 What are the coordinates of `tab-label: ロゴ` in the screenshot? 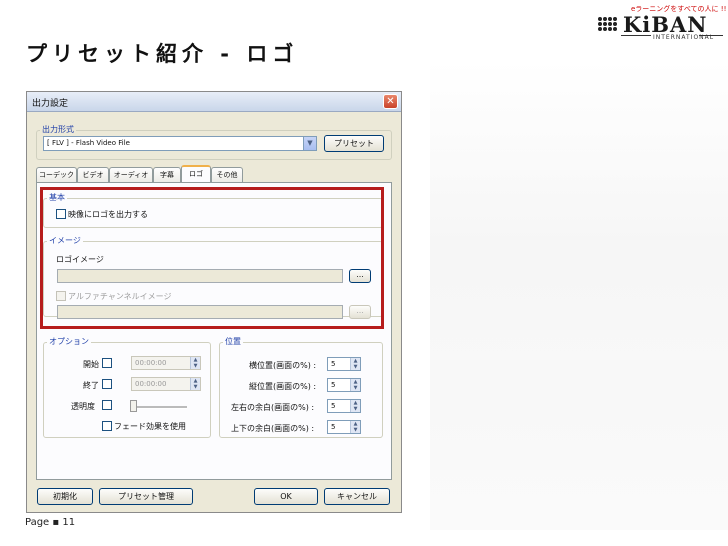 It's located at (196, 174).